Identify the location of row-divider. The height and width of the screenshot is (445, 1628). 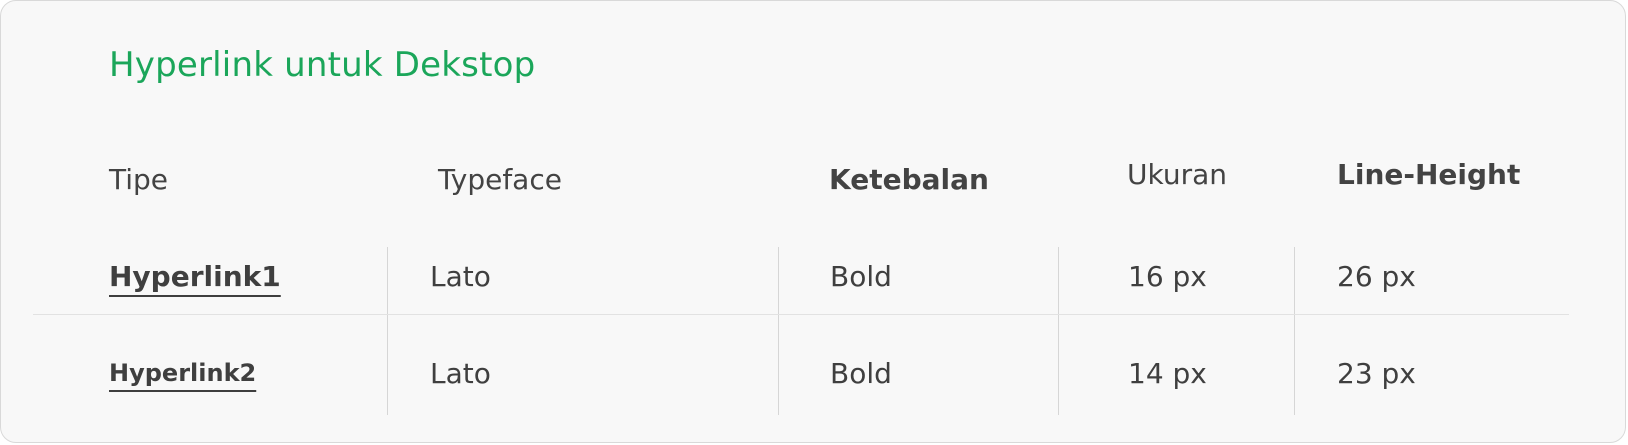
(801, 314).